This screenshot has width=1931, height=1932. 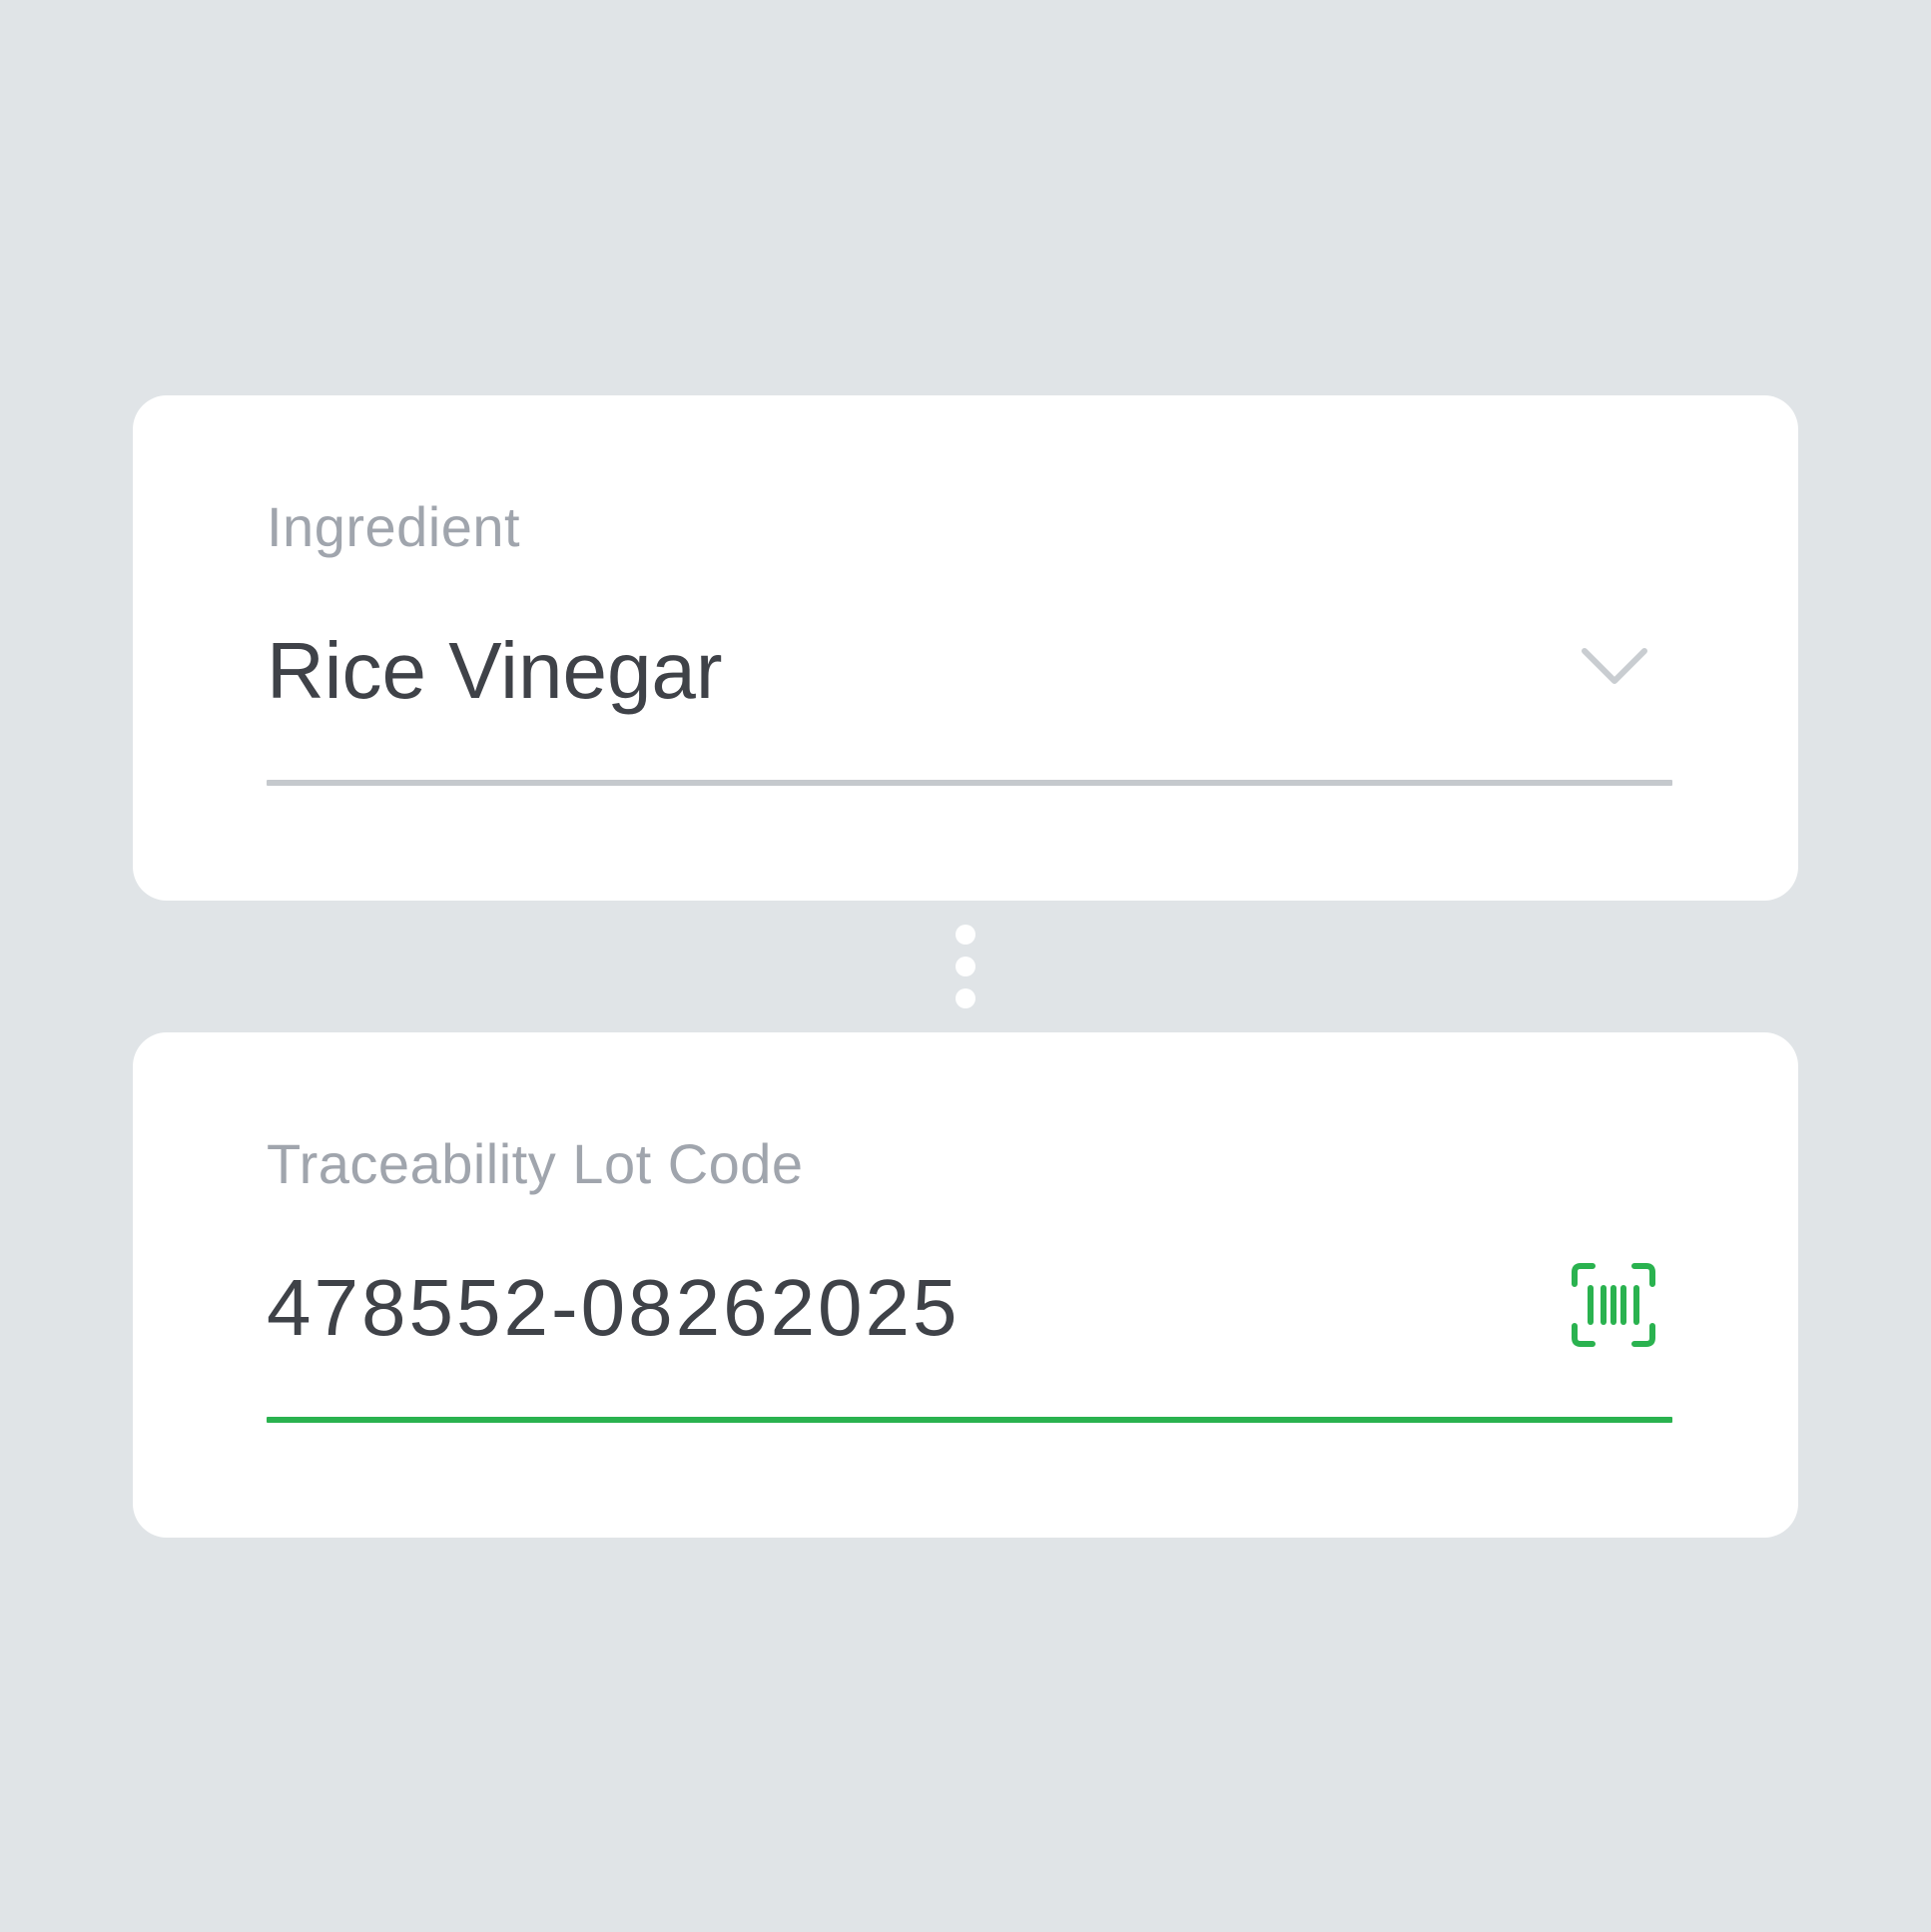 I want to click on step-connector, so click(x=965, y=967).